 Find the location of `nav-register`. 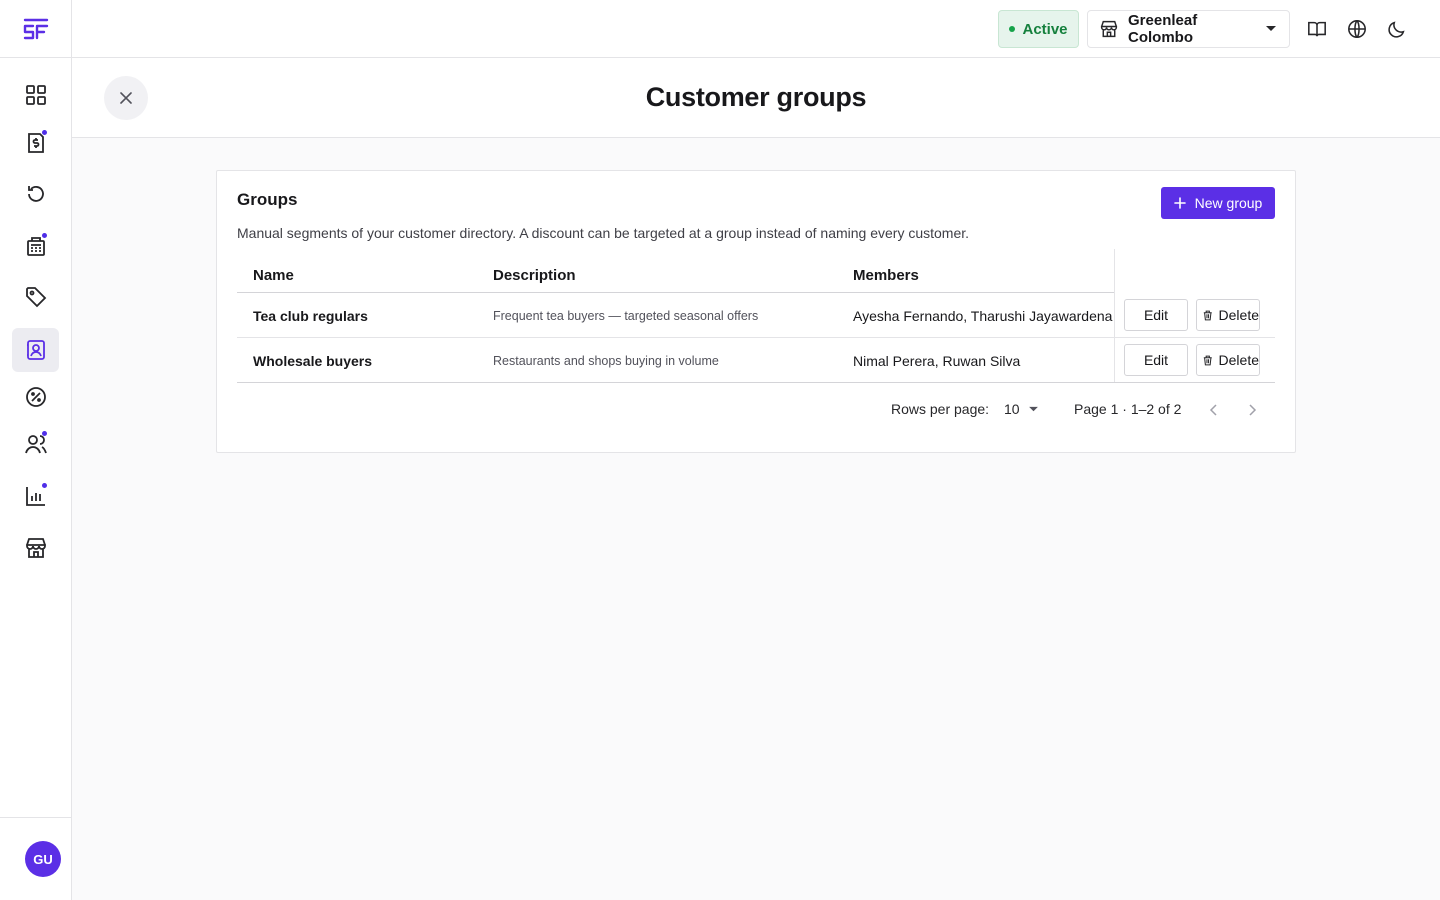

nav-register is located at coordinates (35, 246).